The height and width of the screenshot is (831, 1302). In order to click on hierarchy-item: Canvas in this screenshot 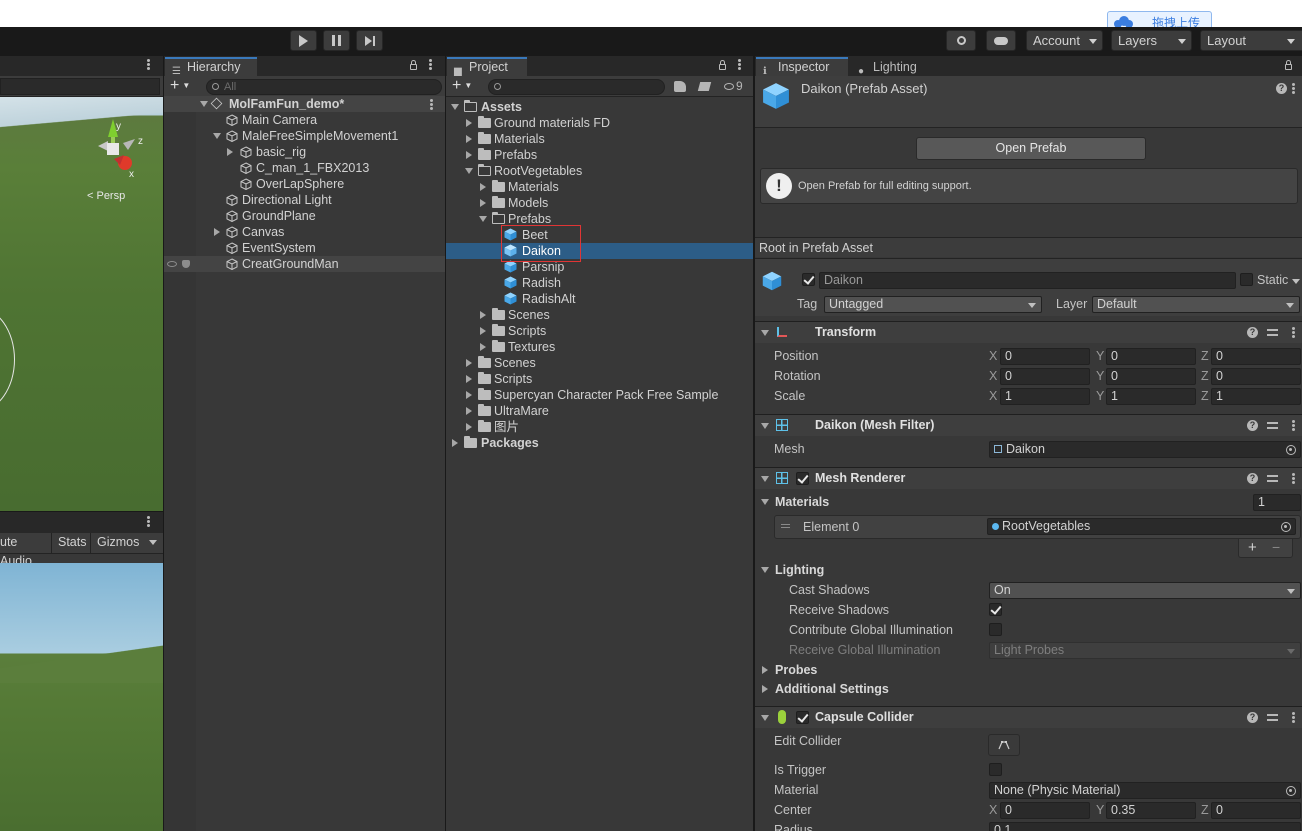, I will do `click(304, 232)`.